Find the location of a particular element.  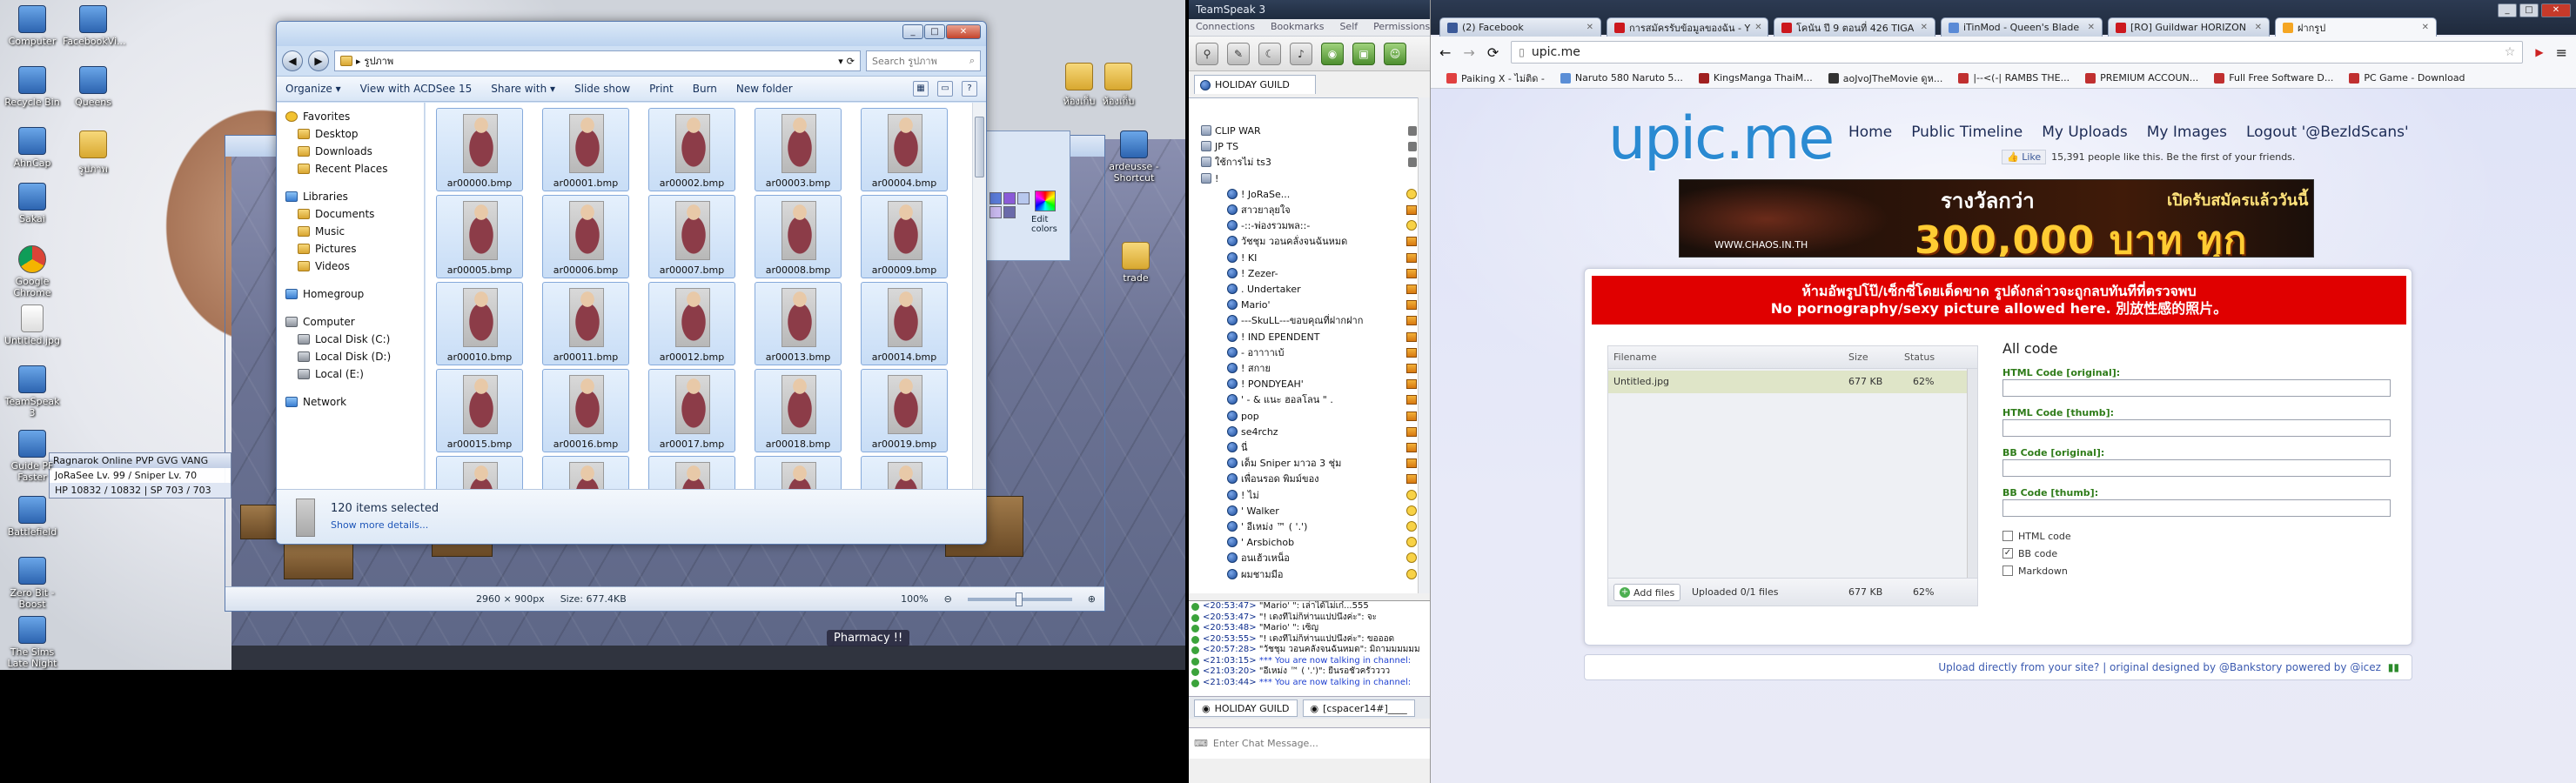

ts-client: - อาาาาเบ้ is located at coordinates (1309, 352).